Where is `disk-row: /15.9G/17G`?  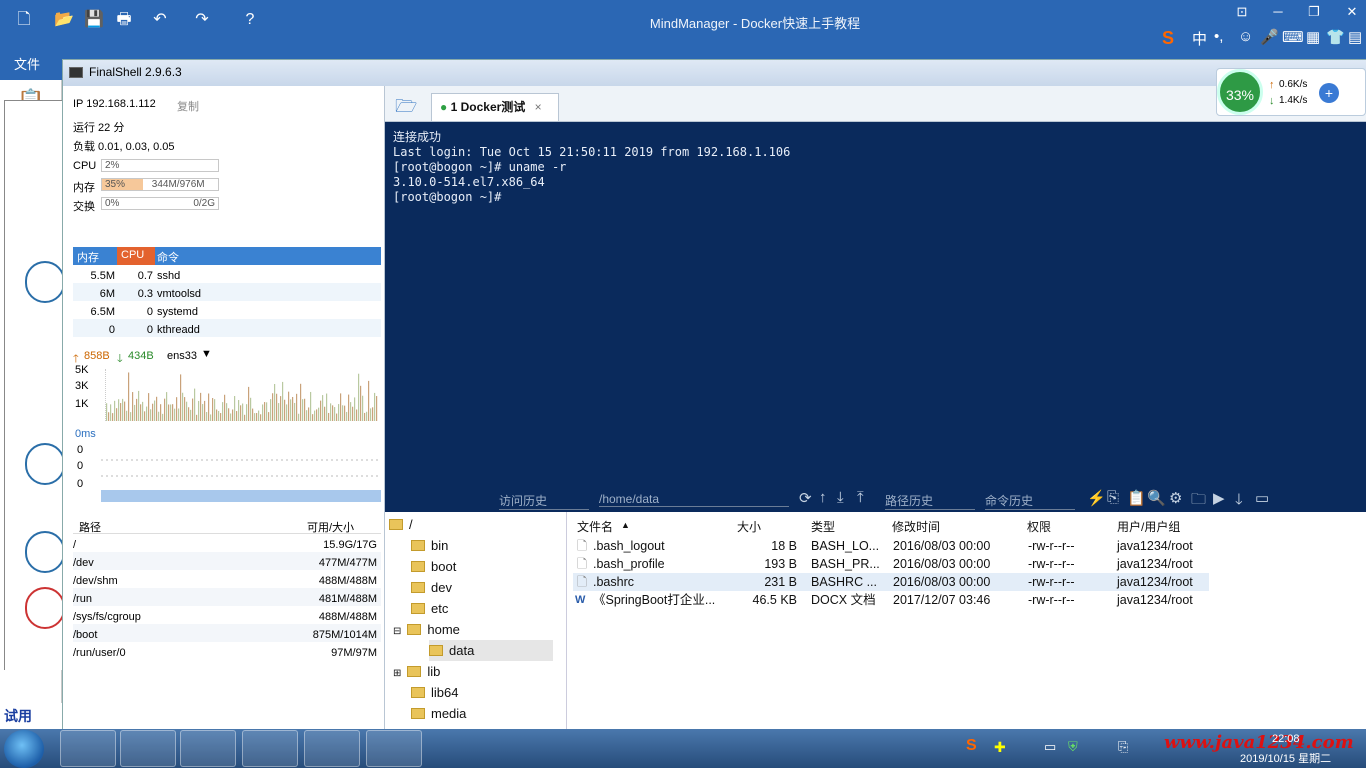
disk-row: /15.9G/17G is located at coordinates (227, 543).